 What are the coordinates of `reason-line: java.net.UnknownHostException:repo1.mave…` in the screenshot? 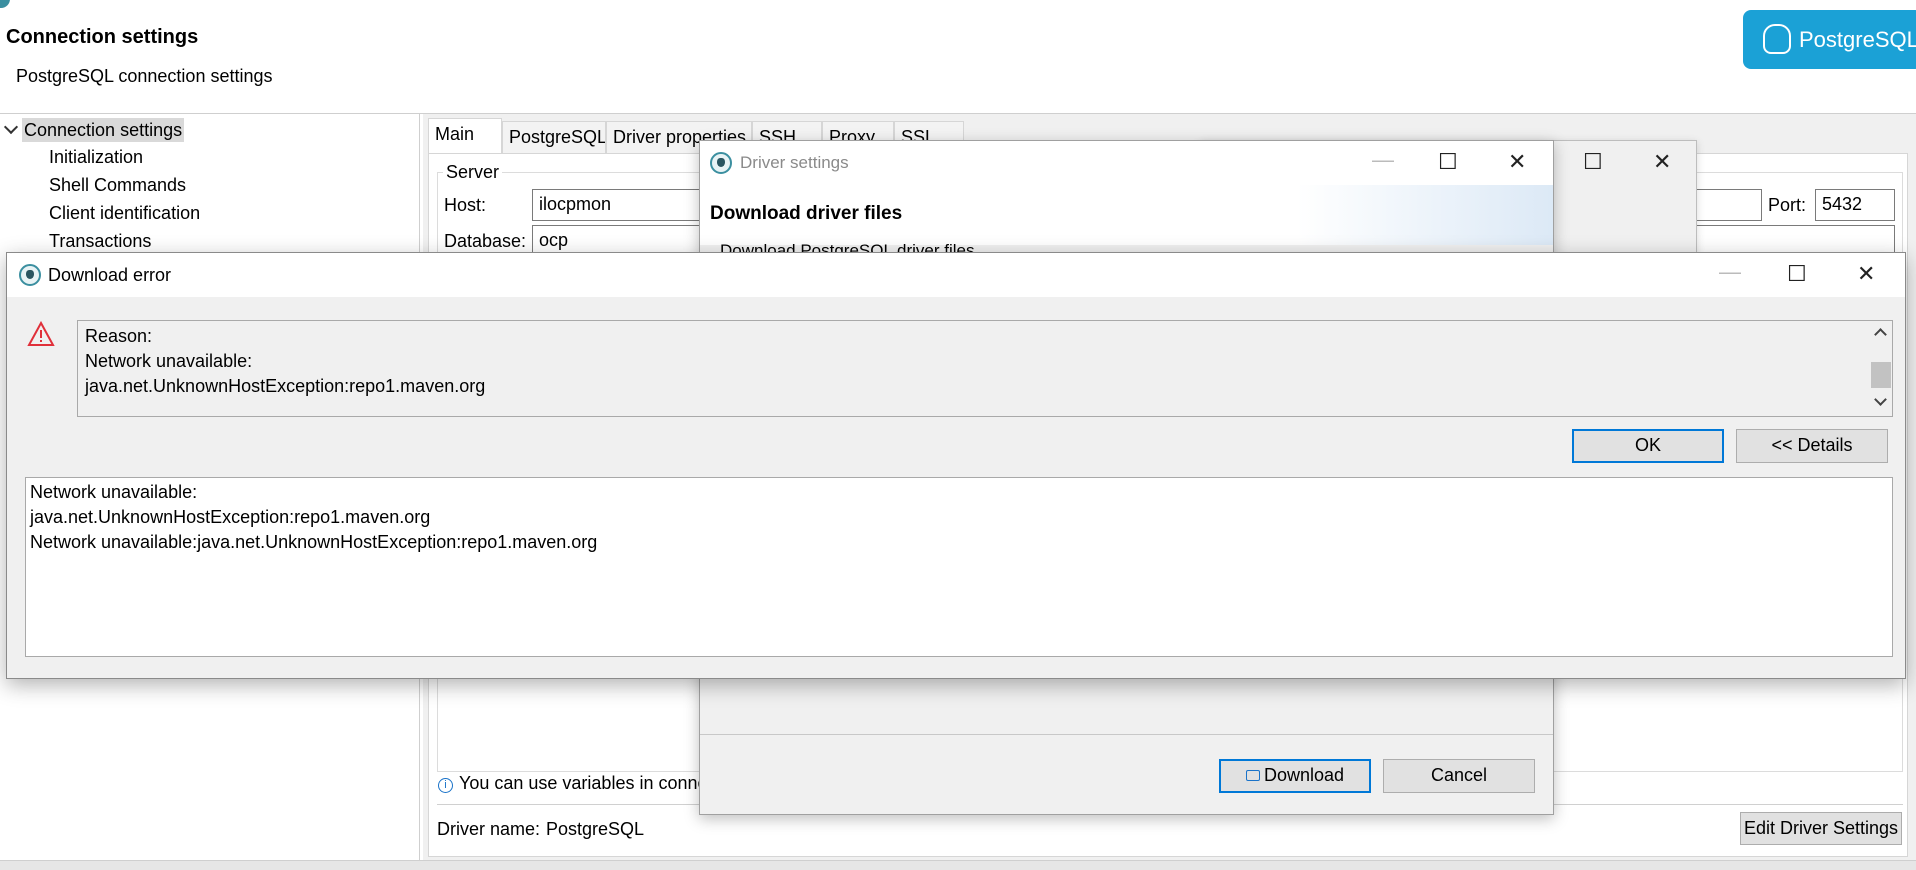 It's located at (285, 386).